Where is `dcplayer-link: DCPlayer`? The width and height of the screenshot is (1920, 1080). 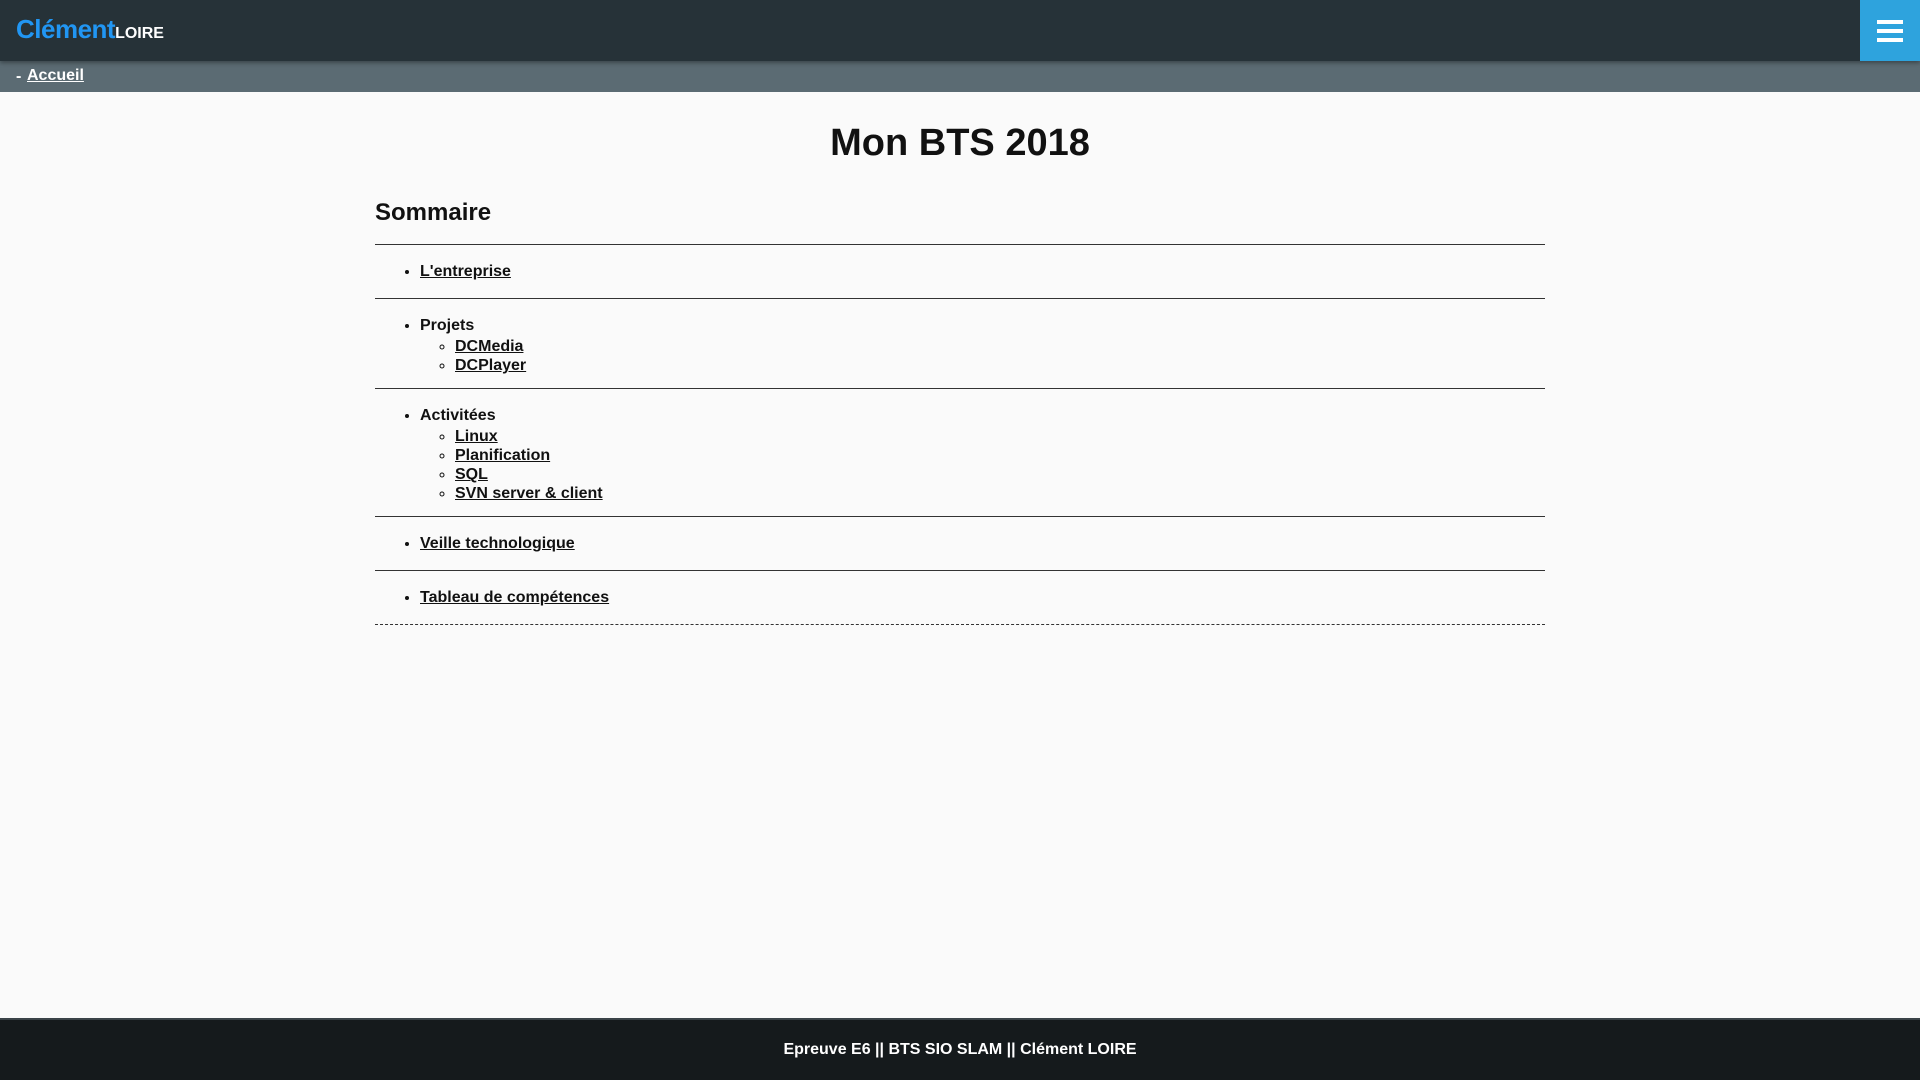 dcplayer-link: DCPlayer is located at coordinates (490, 365).